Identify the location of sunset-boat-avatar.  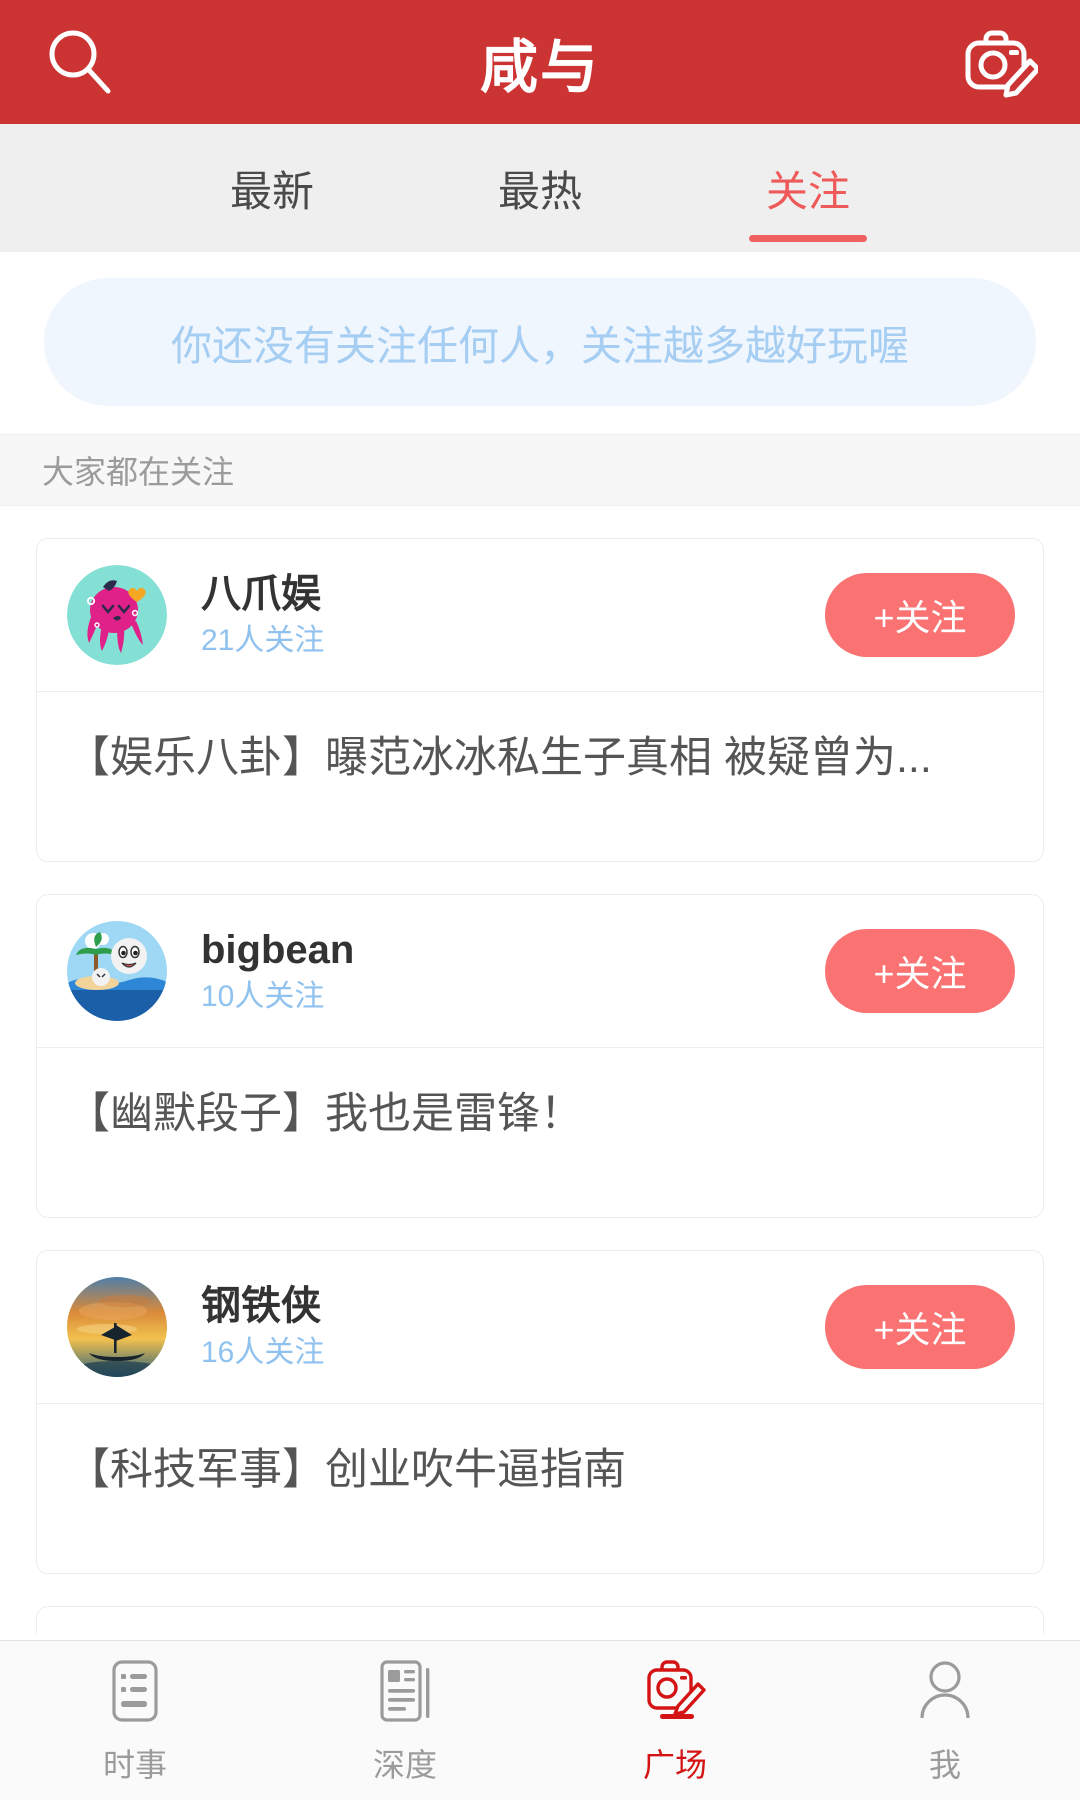
(117, 1327).